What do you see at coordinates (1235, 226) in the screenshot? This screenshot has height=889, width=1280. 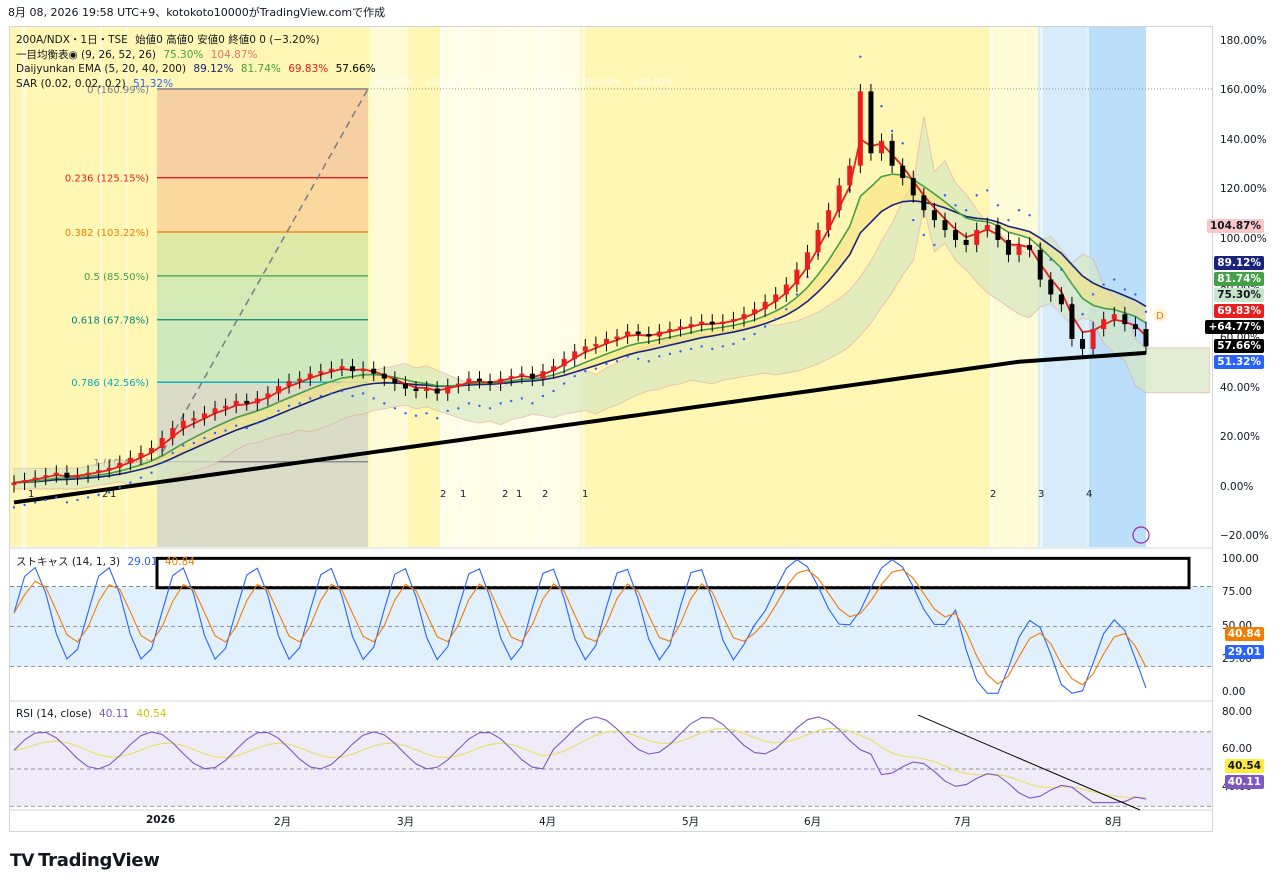 I see `price-tag-0: 104.87%` at bounding box center [1235, 226].